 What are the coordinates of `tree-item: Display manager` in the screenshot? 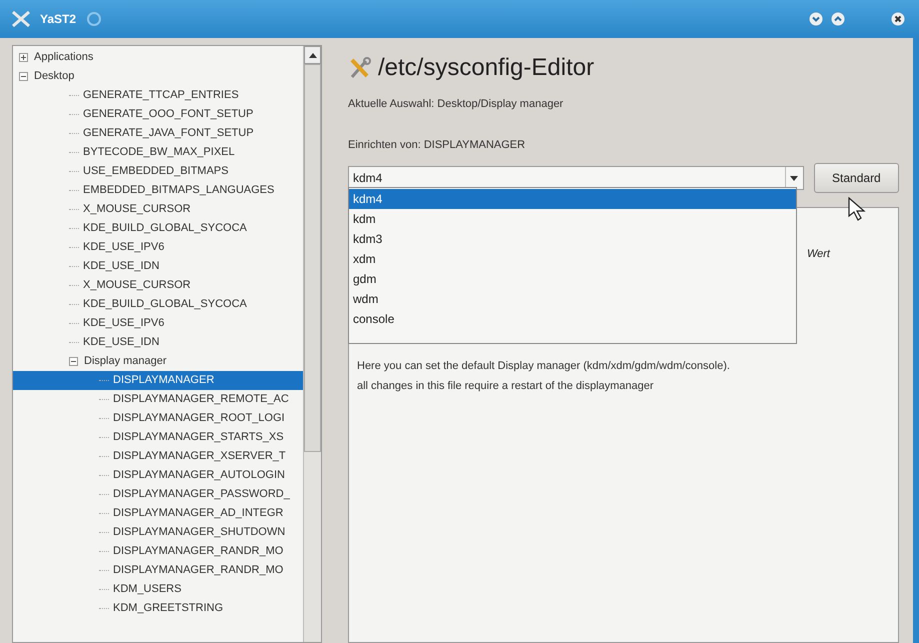 It's located at (158, 361).